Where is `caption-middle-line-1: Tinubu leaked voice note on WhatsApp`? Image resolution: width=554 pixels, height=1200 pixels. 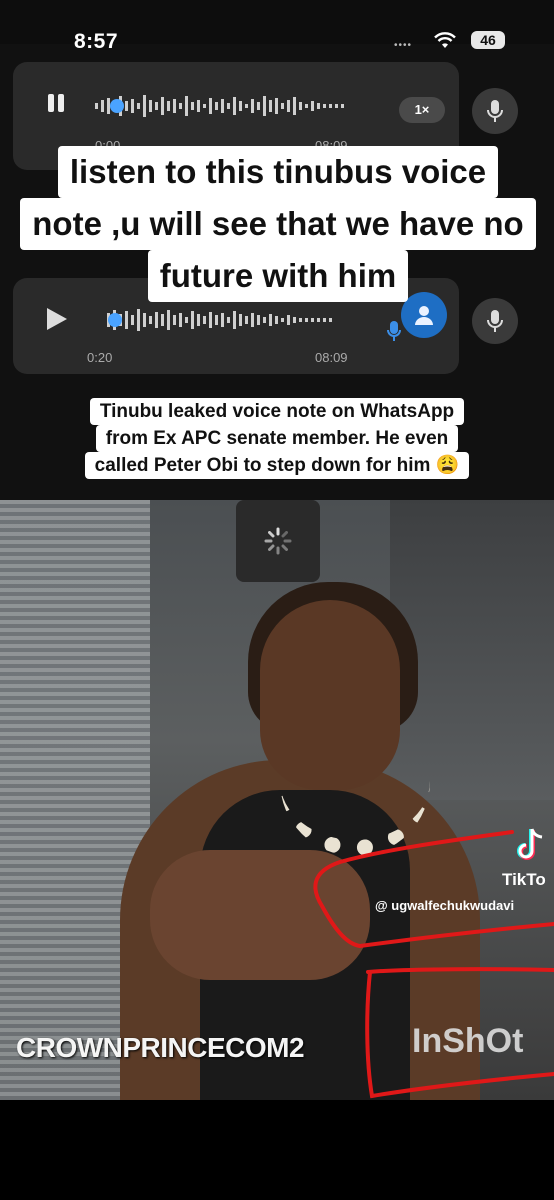 caption-middle-line-1: Tinubu leaked voice note on WhatsApp is located at coordinates (277, 411).